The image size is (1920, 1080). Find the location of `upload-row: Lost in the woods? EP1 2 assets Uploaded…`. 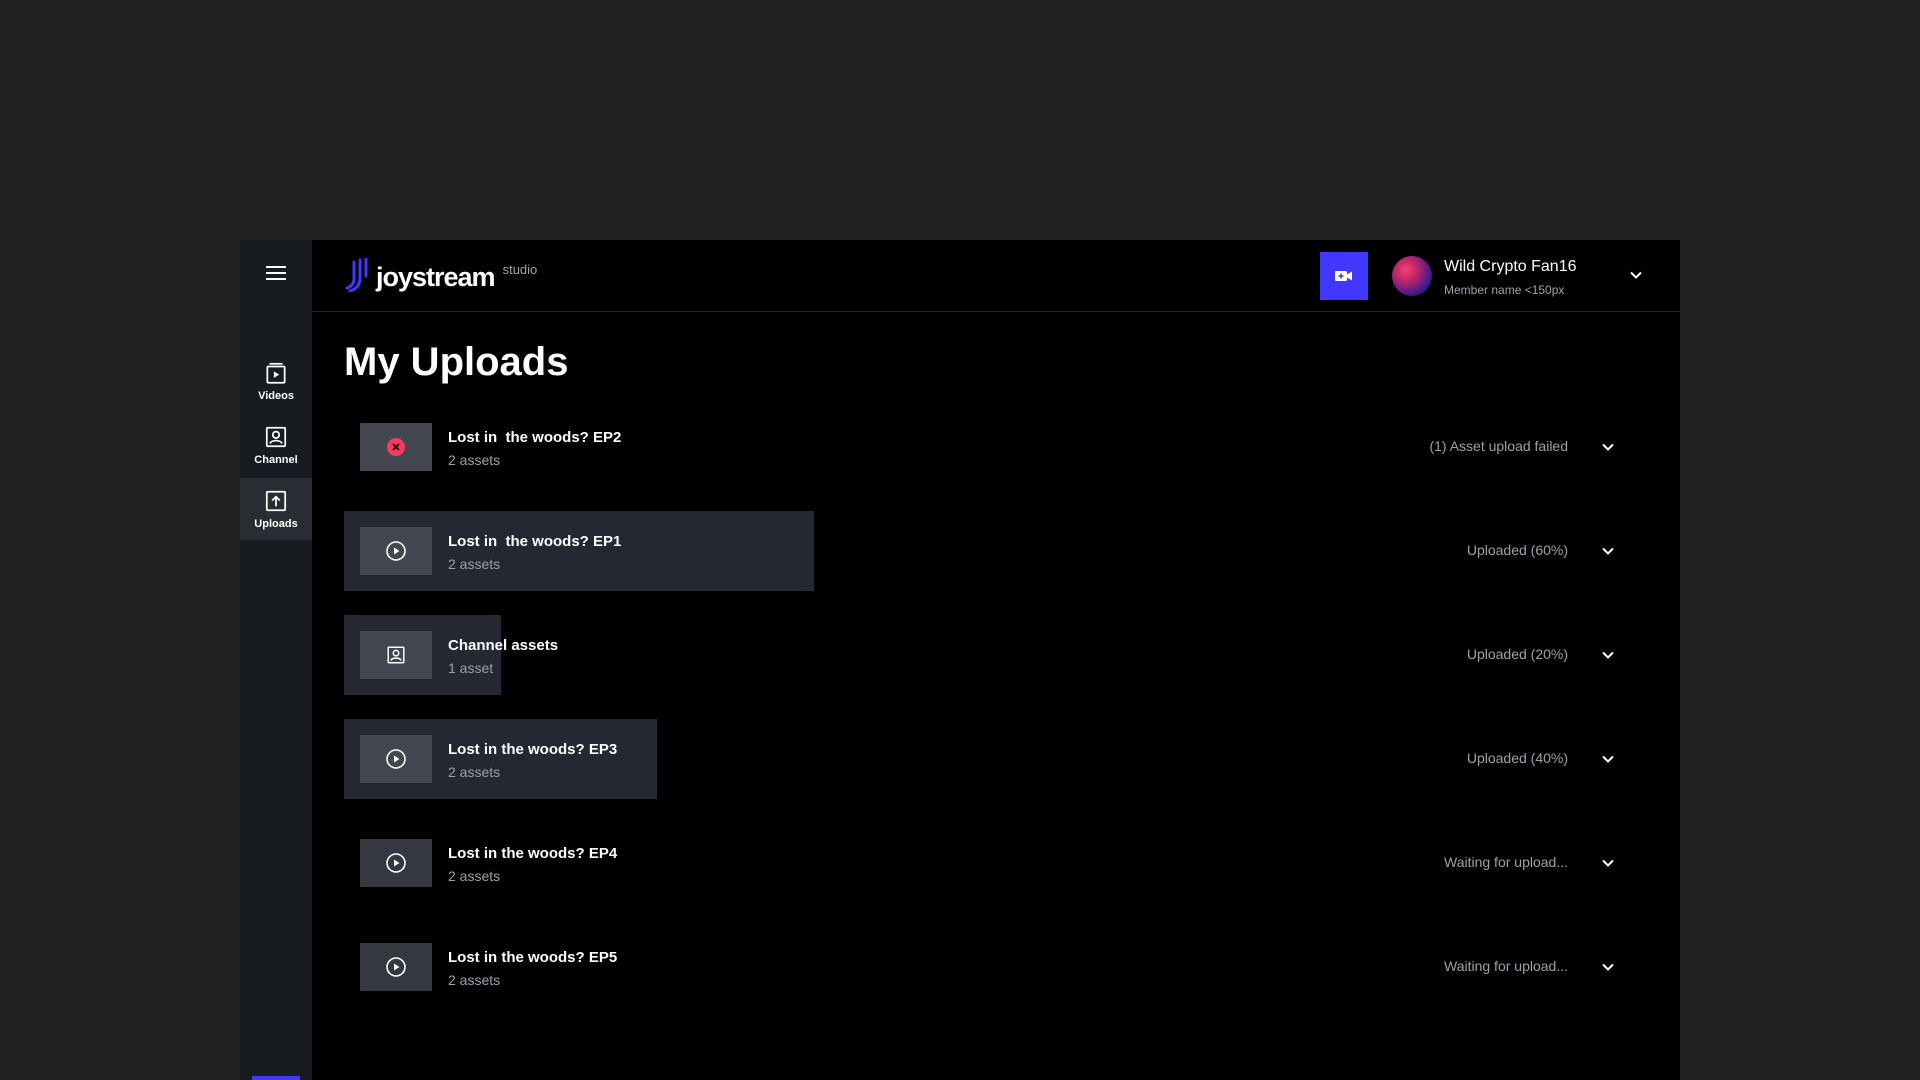

upload-row: Lost in the woods? EP1 2 assets Uploaded… is located at coordinates (994, 551).